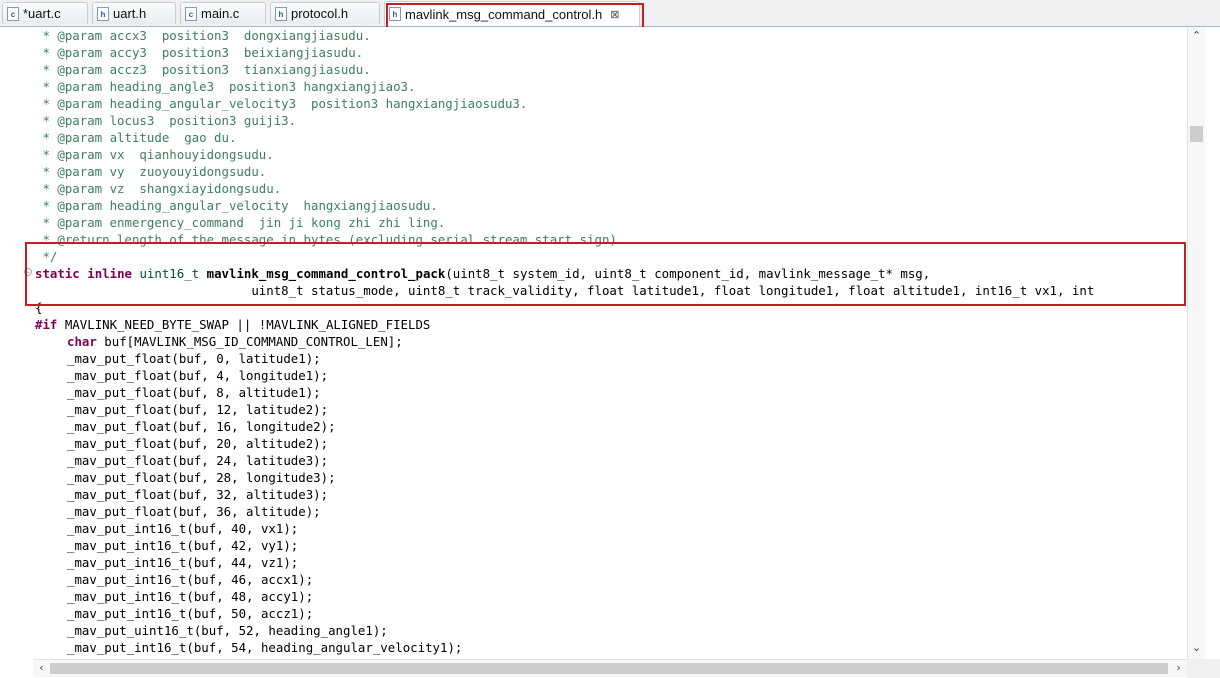  What do you see at coordinates (190, 596) in the screenshot?
I see `code-line: _mav_put_int16_t(buf, 48, accy1);` at bounding box center [190, 596].